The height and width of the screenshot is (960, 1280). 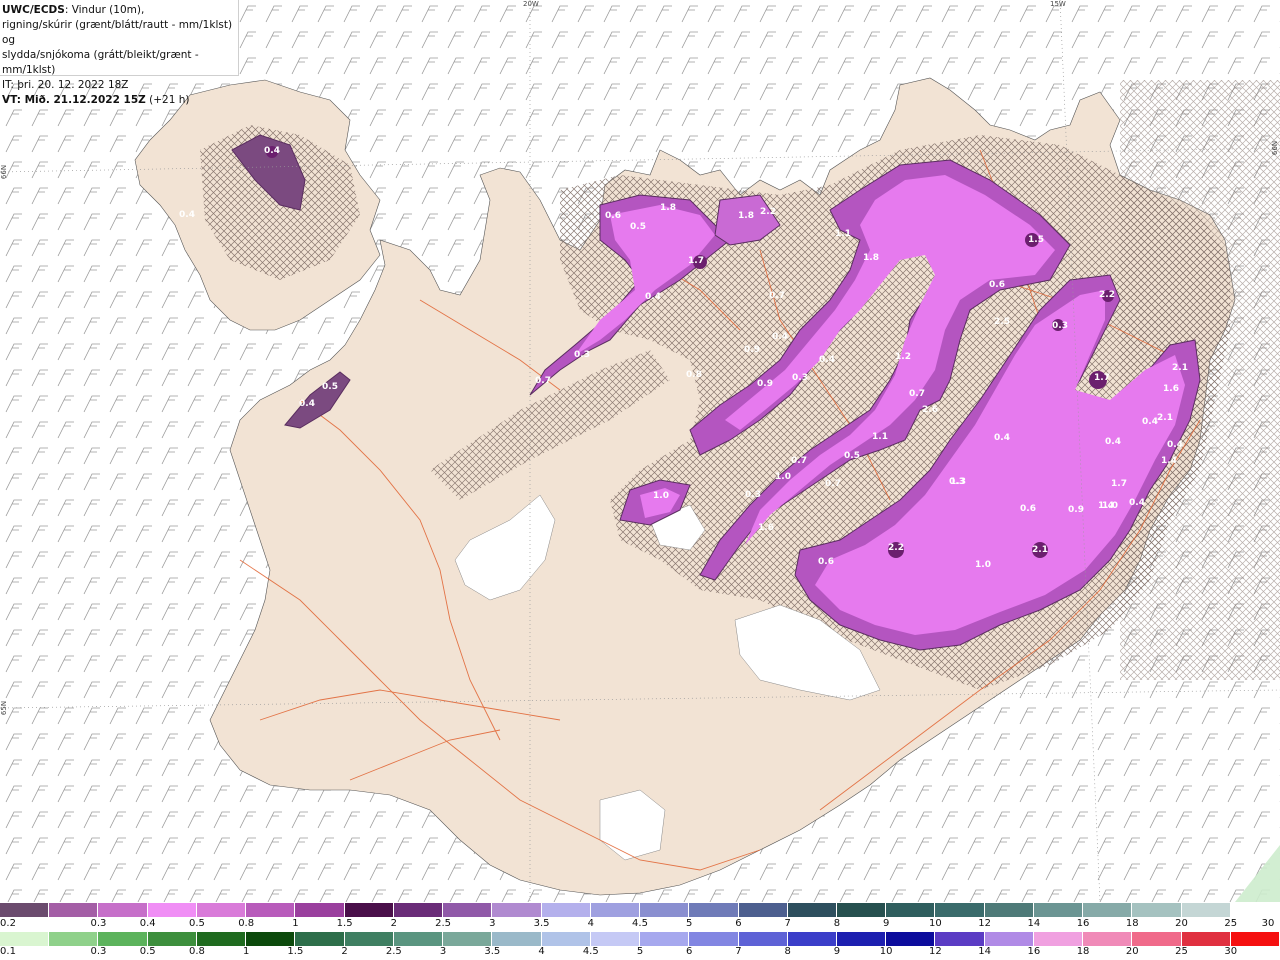 What do you see at coordinates (8, 951) in the screenshot?
I see `legend-label: 0.1` at bounding box center [8, 951].